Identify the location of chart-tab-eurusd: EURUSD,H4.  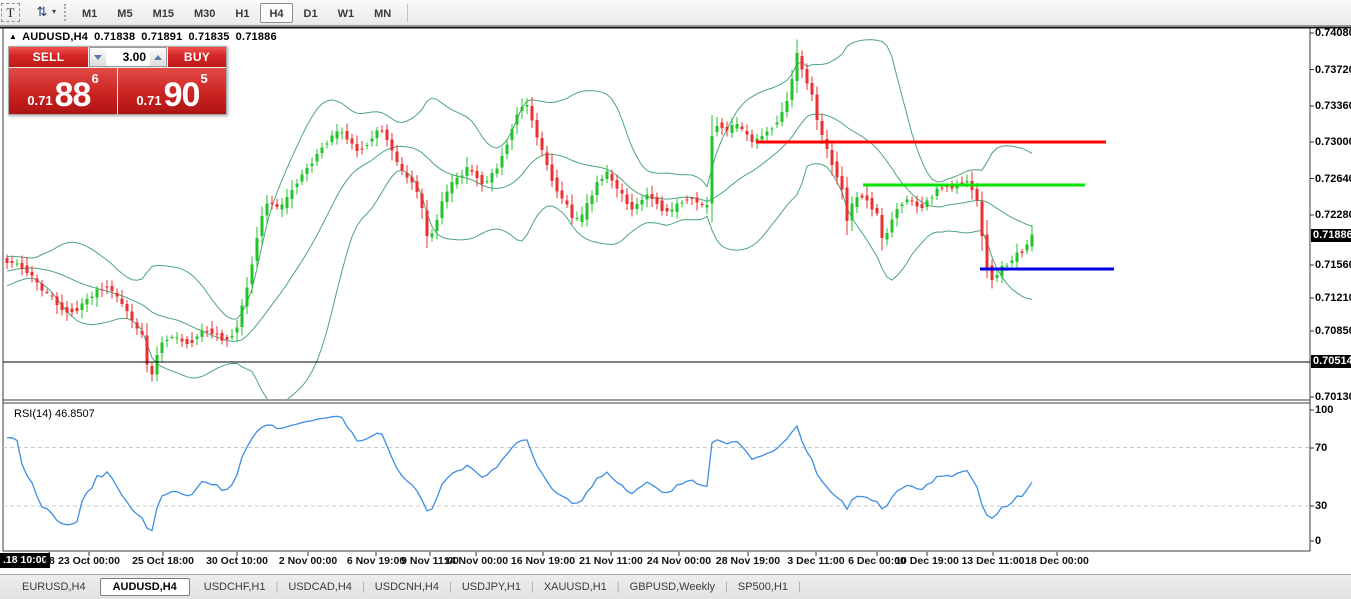
(54, 587).